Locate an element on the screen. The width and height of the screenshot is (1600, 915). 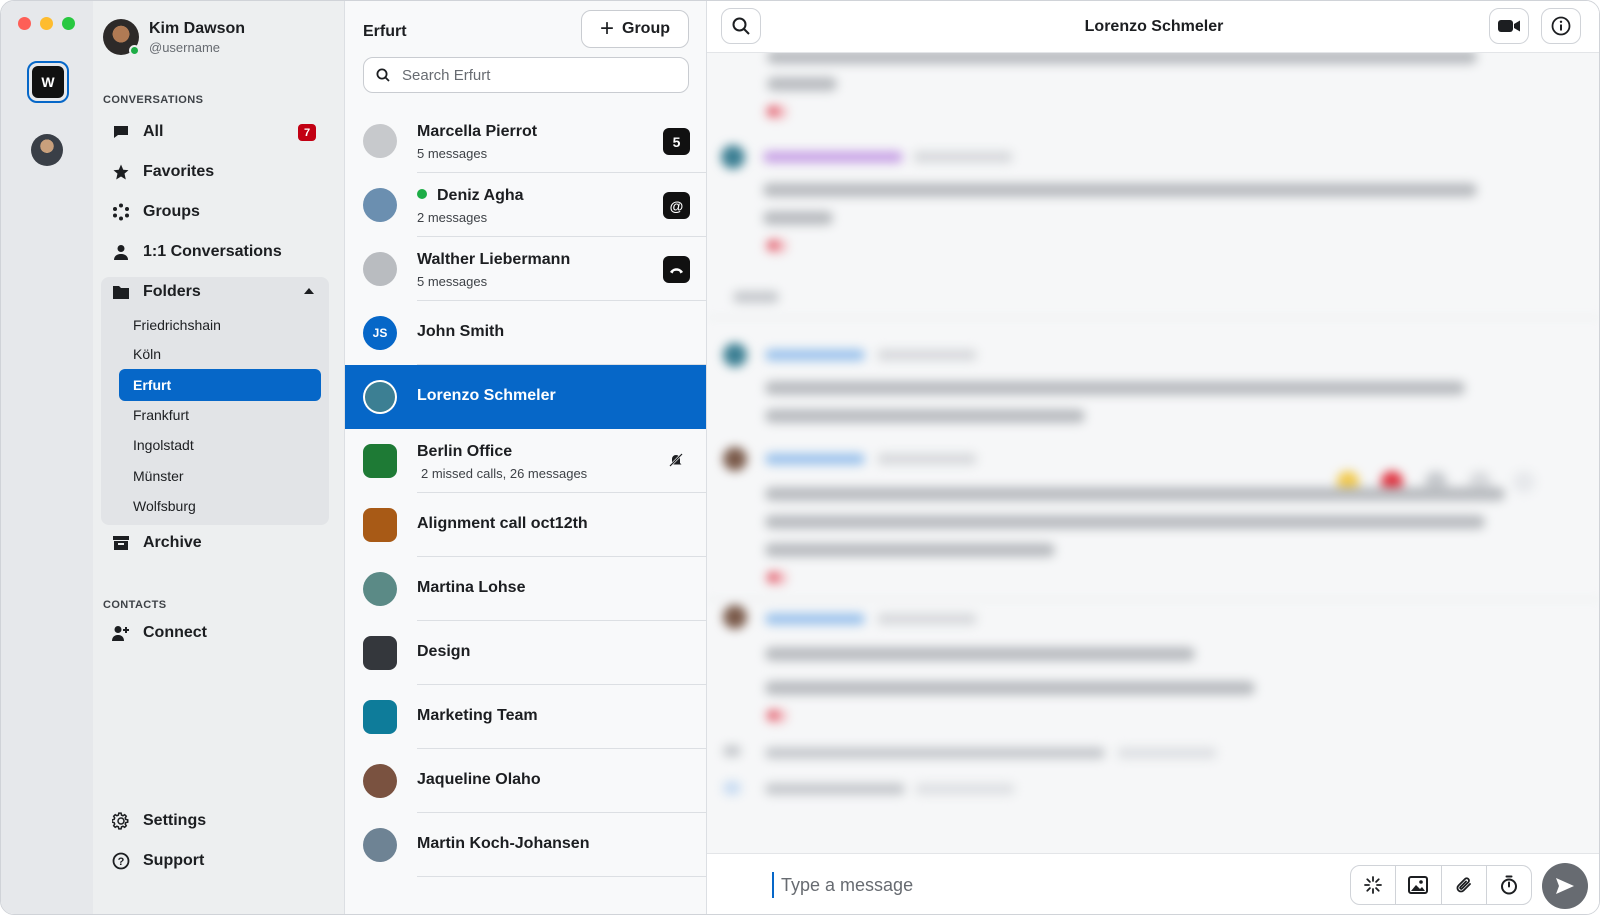
message-composer is located at coordinates (1153, 883).